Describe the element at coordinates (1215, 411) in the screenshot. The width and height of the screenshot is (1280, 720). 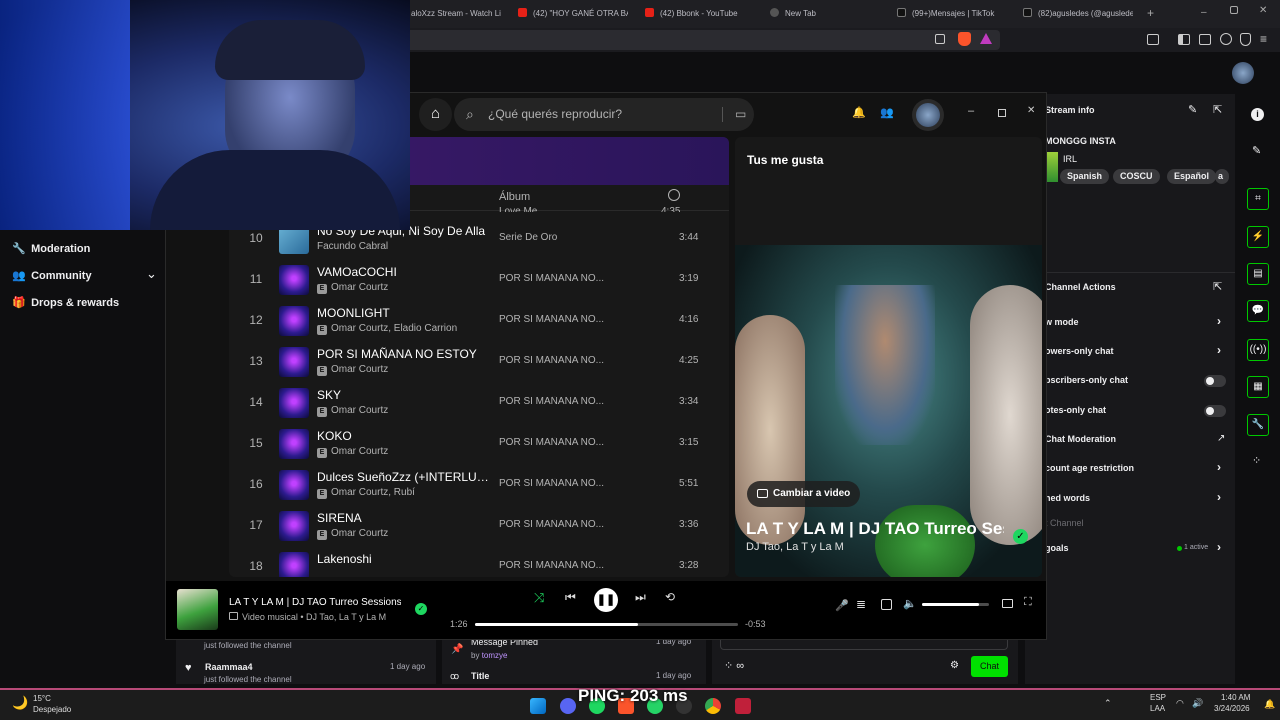
I see `emotes-only-toggle` at that location.